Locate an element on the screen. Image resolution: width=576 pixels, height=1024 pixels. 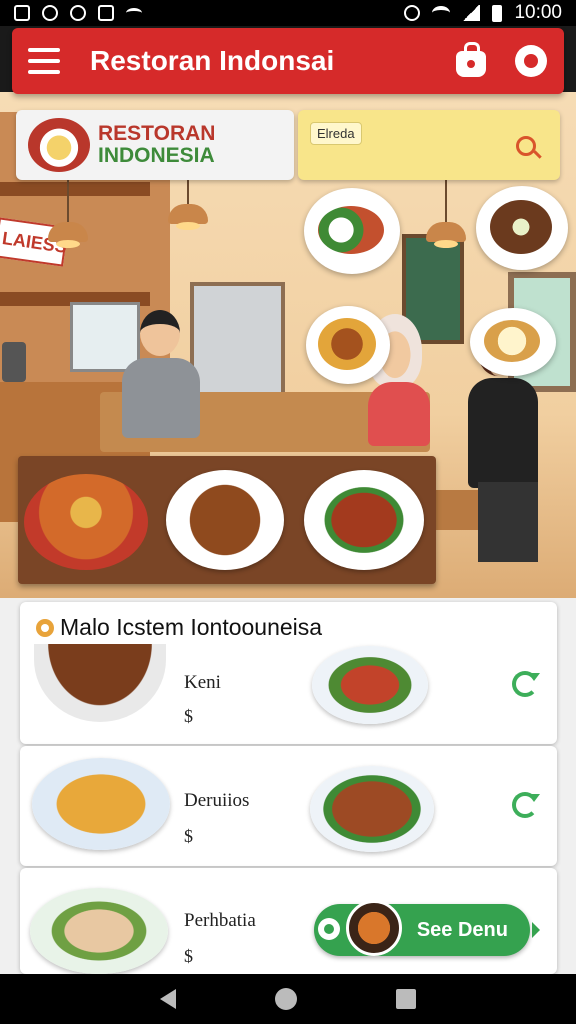
restaurant-logo-card: RESTORAN INDONESIA is located at coordinates (155, 145).